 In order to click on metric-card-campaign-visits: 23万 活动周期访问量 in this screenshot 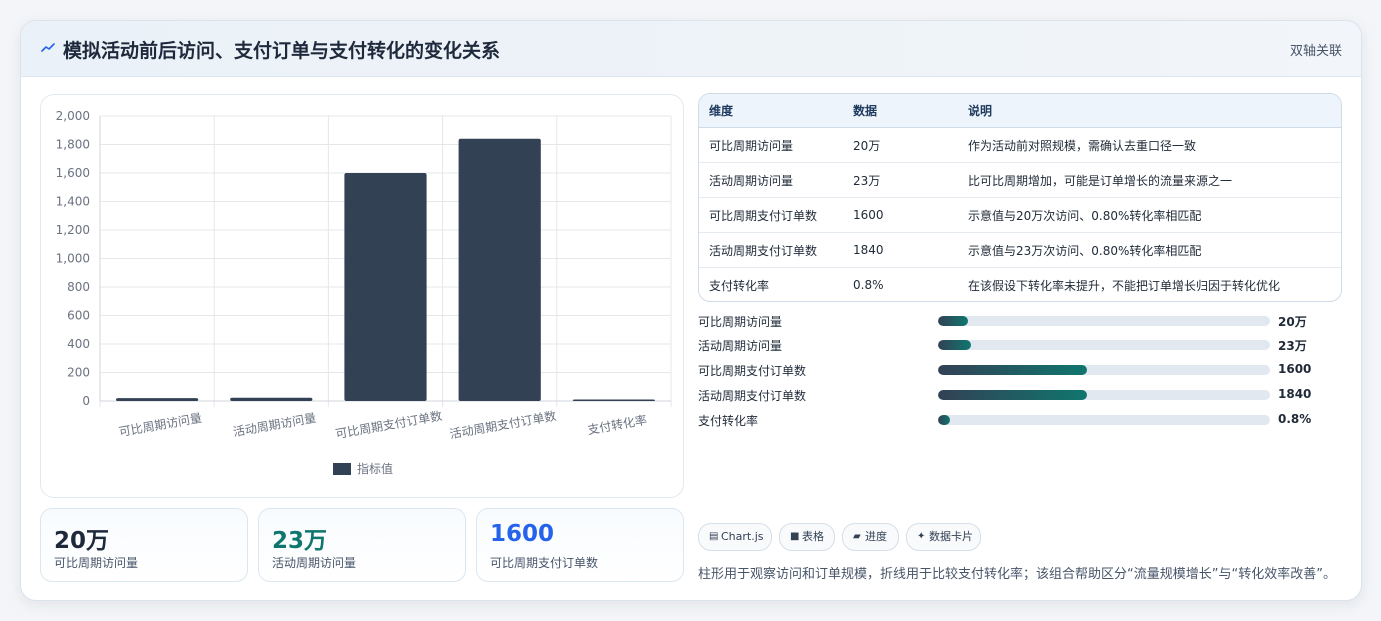, I will do `click(362, 545)`.